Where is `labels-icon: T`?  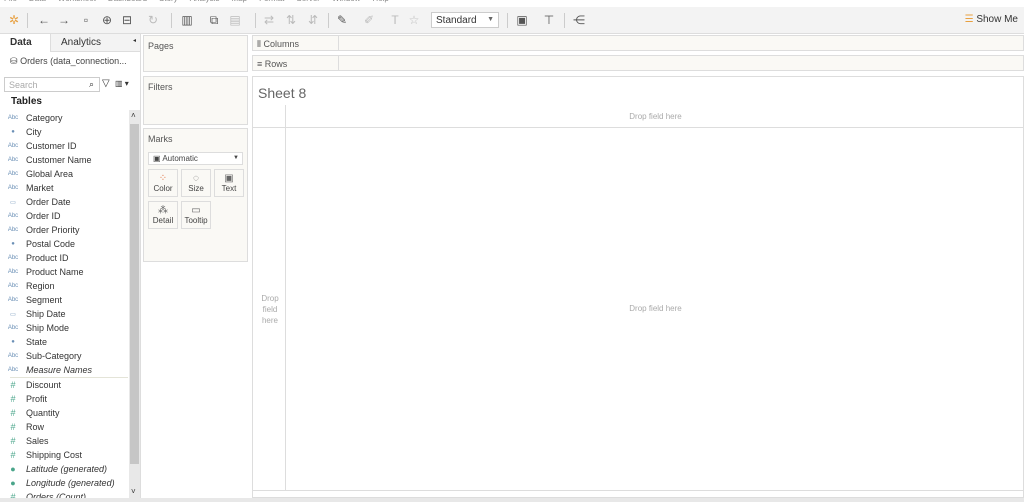 labels-icon: T is located at coordinates (395, 20).